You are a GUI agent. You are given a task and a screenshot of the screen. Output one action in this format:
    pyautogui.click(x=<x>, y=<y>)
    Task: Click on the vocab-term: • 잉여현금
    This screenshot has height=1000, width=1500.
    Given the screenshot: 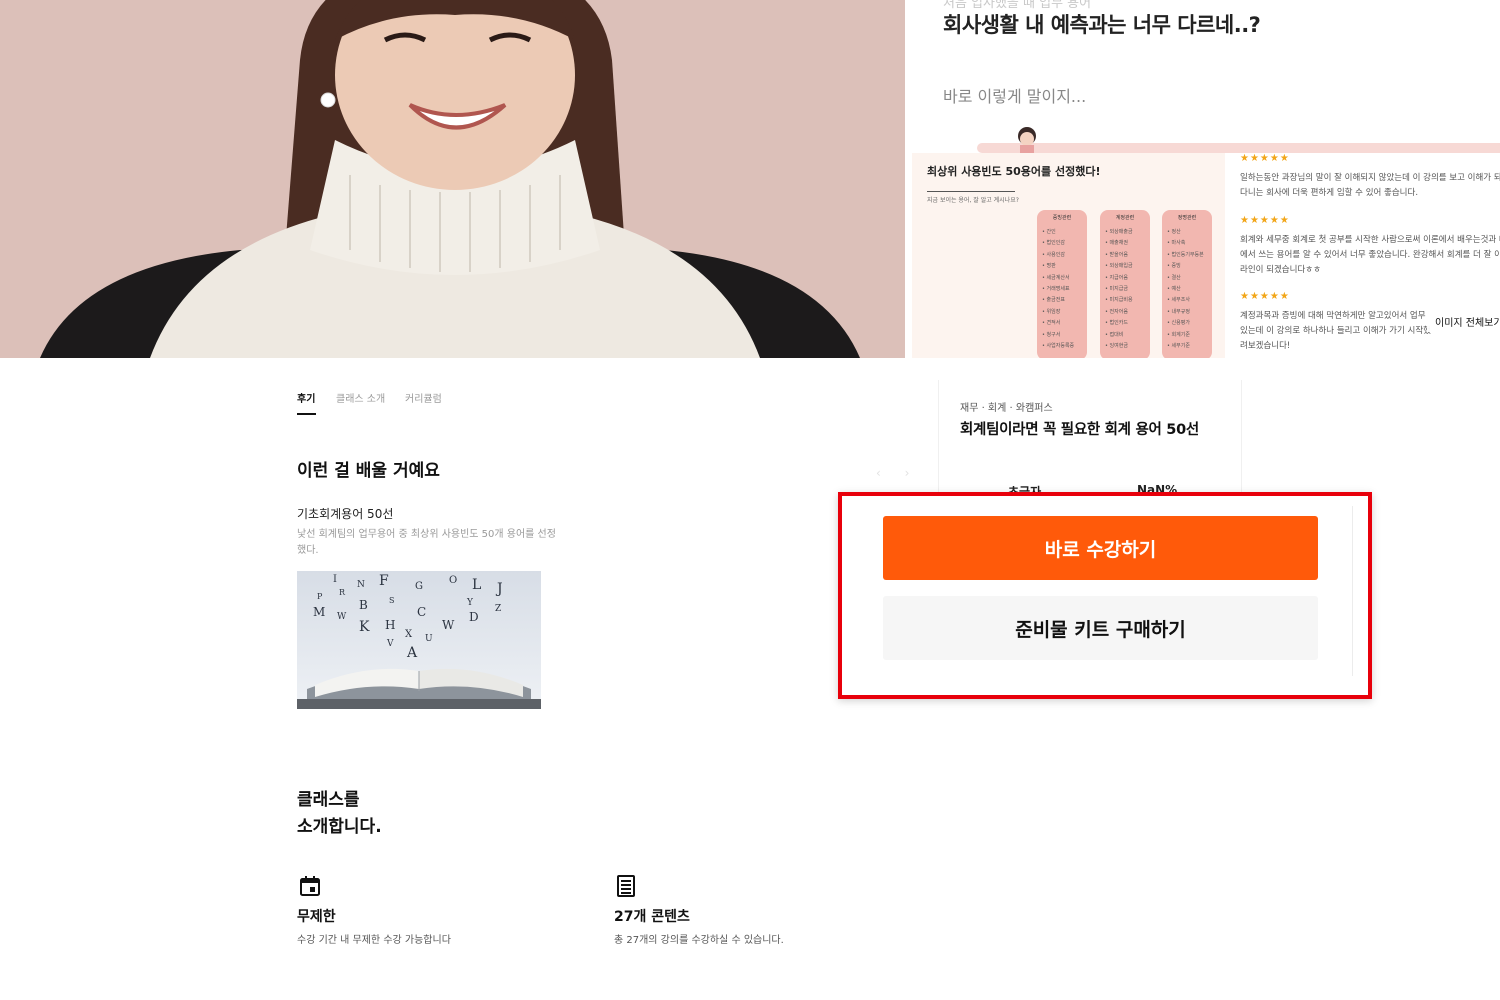 What is the action you would take?
    pyautogui.click(x=1116, y=346)
    